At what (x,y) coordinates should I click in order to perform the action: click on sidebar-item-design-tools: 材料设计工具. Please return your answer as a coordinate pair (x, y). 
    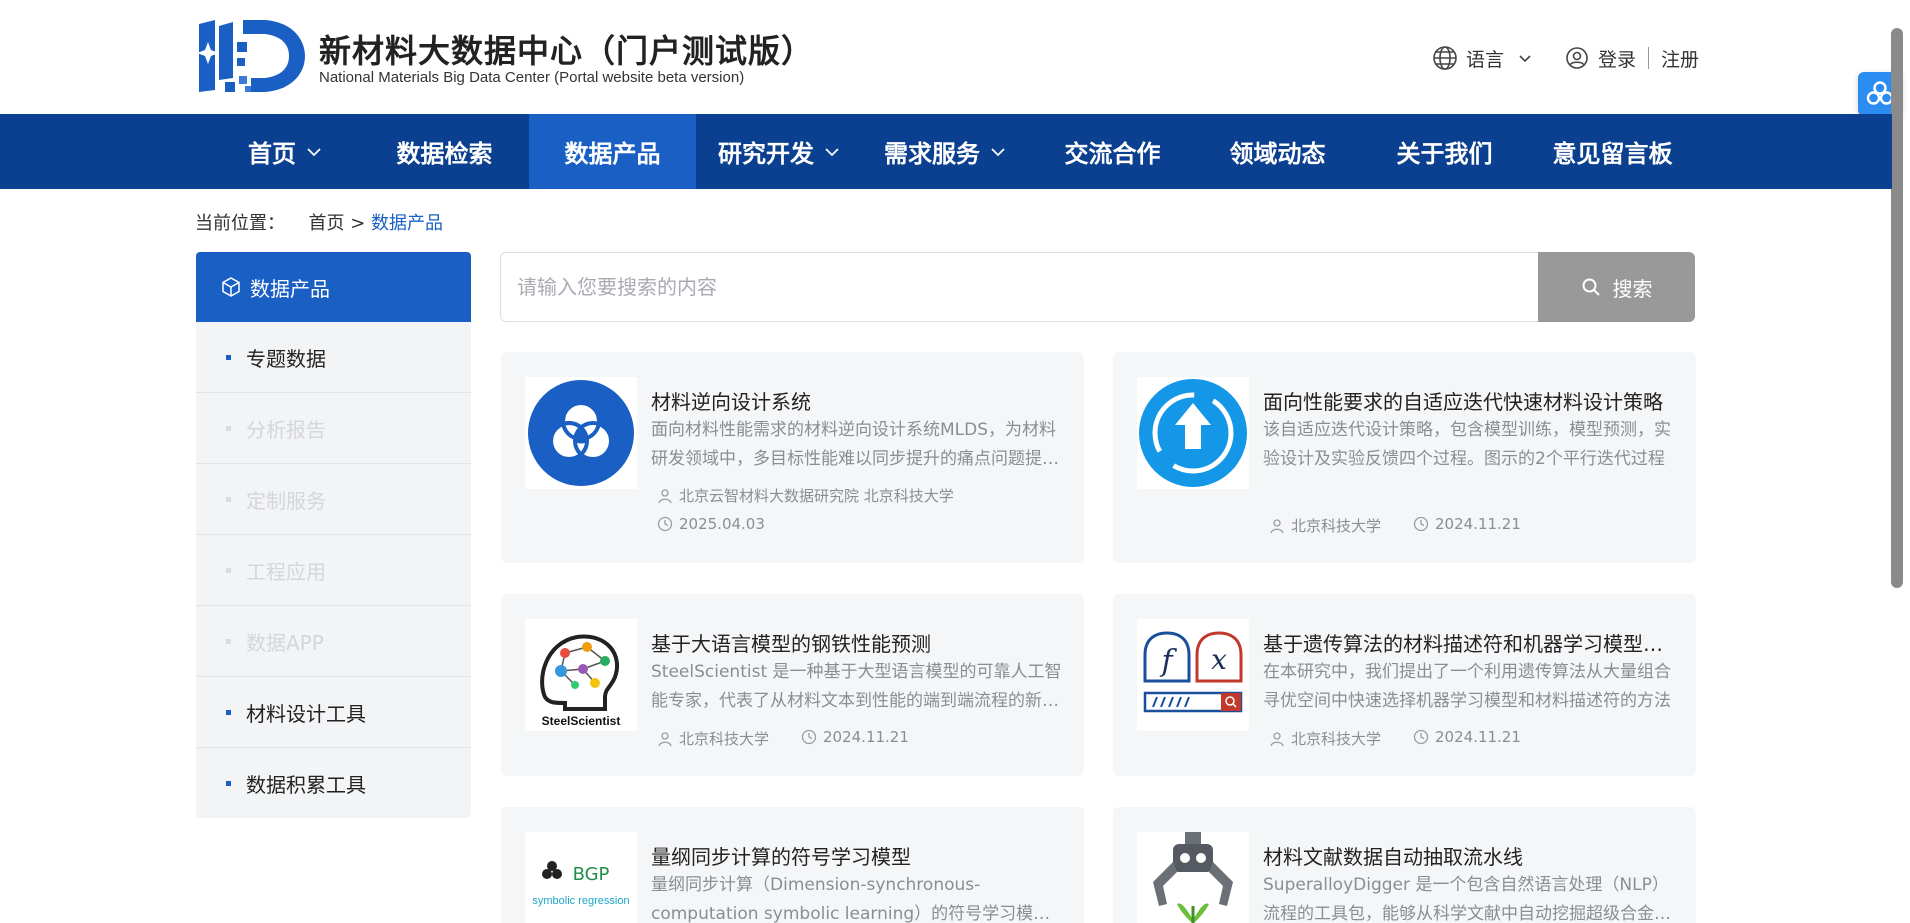
    Looking at the image, I should click on (333, 712).